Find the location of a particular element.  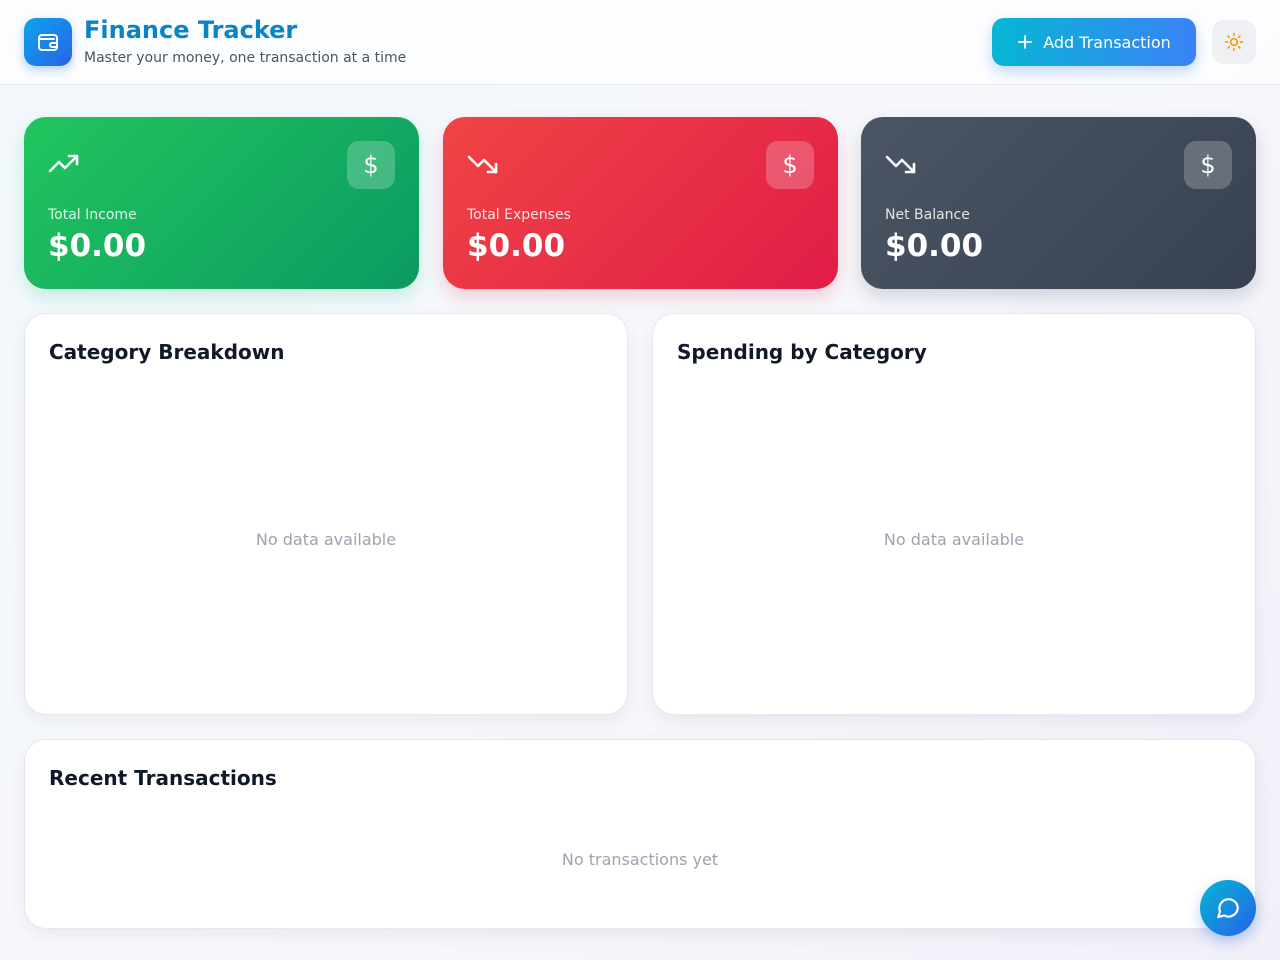

chat-button is located at coordinates (1228, 908).